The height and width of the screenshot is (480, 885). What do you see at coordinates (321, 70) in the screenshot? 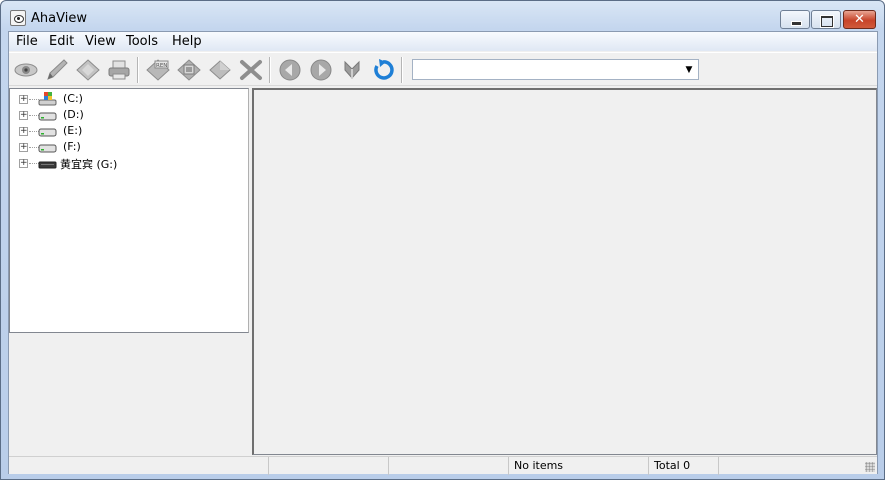
I see `forward-icon` at bounding box center [321, 70].